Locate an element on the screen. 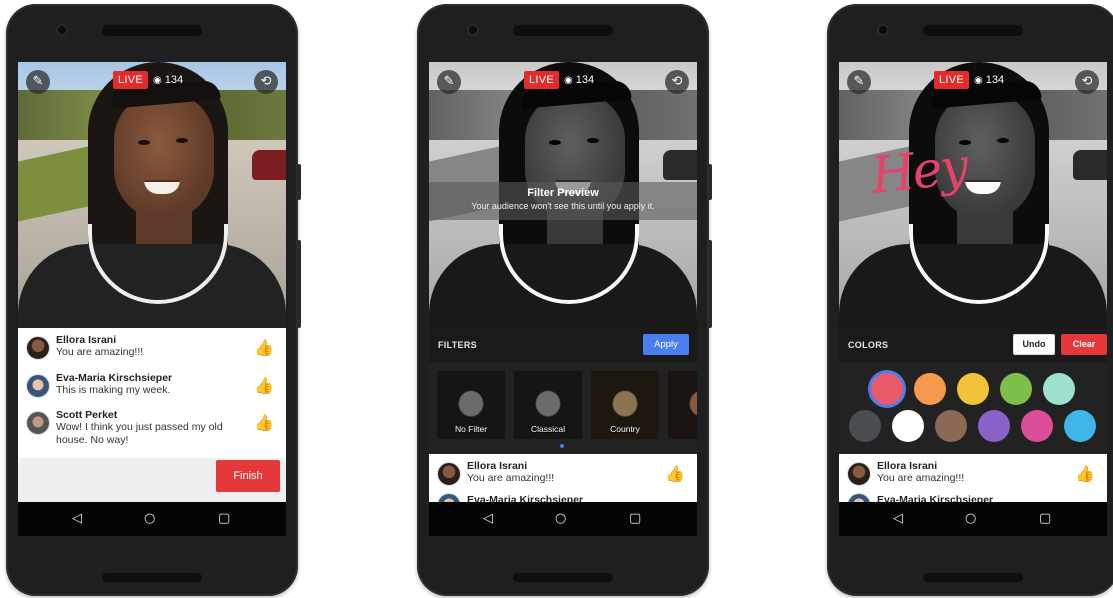 The image size is (1113, 598). filter-thumb-classical: Classical is located at coordinates (548, 405).